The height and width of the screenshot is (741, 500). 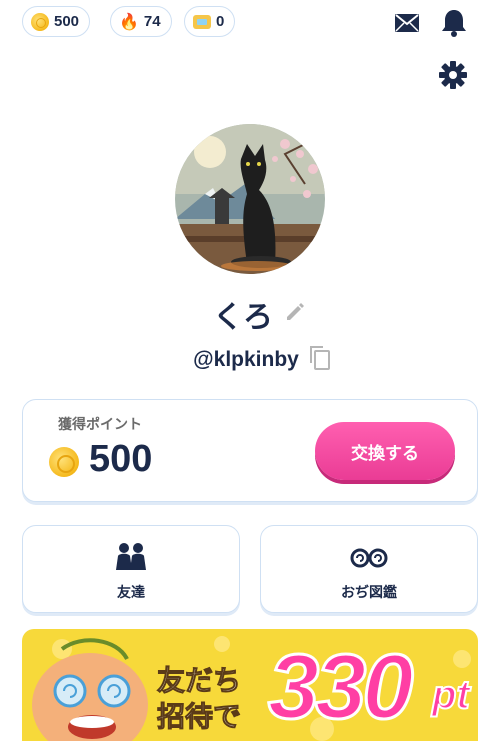 I want to click on banner-unit: pt, so click(x=451, y=695).